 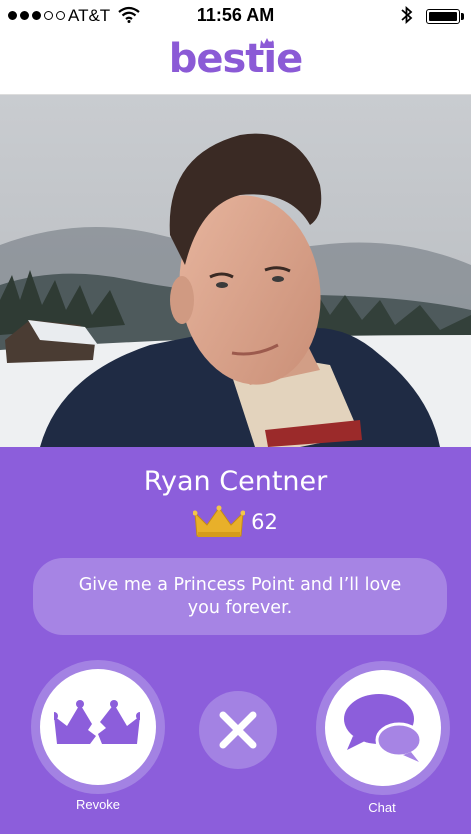 What do you see at coordinates (98, 804) in the screenshot?
I see `revoke-label: Revoke` at bounding box center [98, 804].